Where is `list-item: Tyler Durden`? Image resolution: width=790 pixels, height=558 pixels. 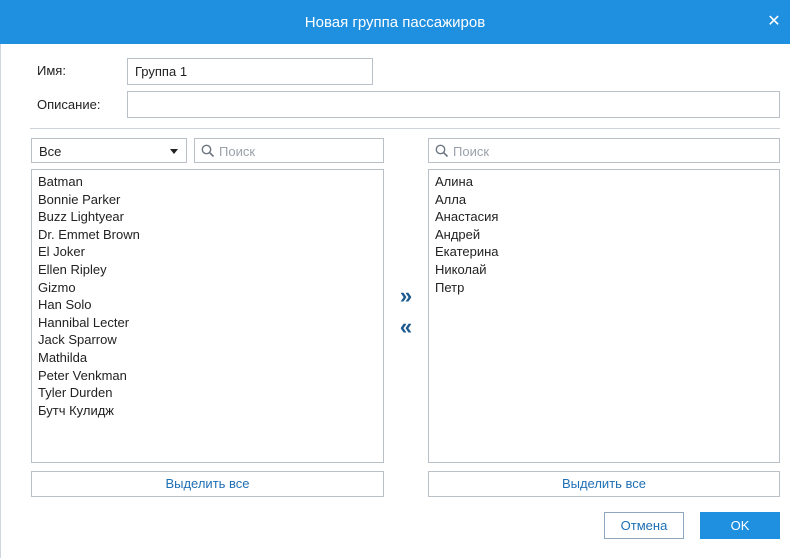
list-item: Tyler Durden is located at coordinates (210, 393).